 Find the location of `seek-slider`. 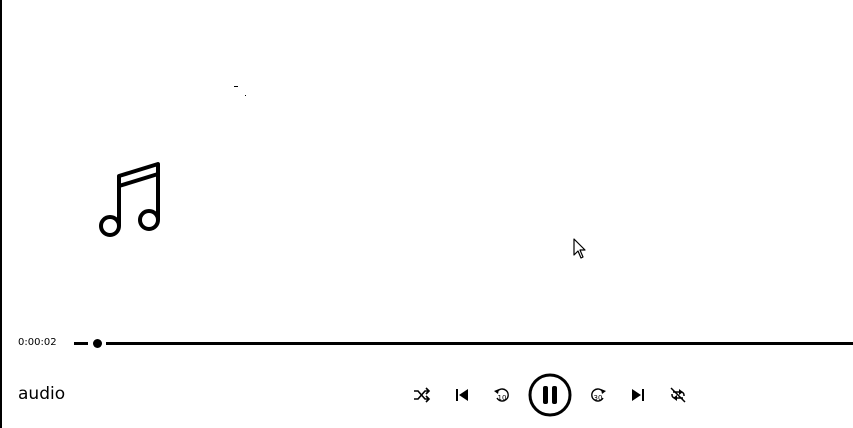

seek-slider is located at coordinates (463, 344).